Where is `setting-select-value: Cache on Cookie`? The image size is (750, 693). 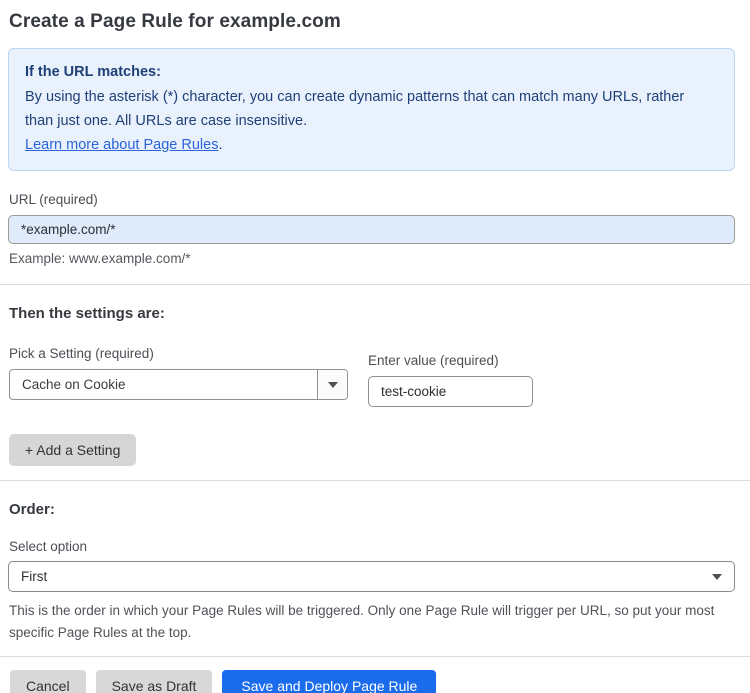
setting-select-value: Cache on Cookie is located at coordinates (74, 384).